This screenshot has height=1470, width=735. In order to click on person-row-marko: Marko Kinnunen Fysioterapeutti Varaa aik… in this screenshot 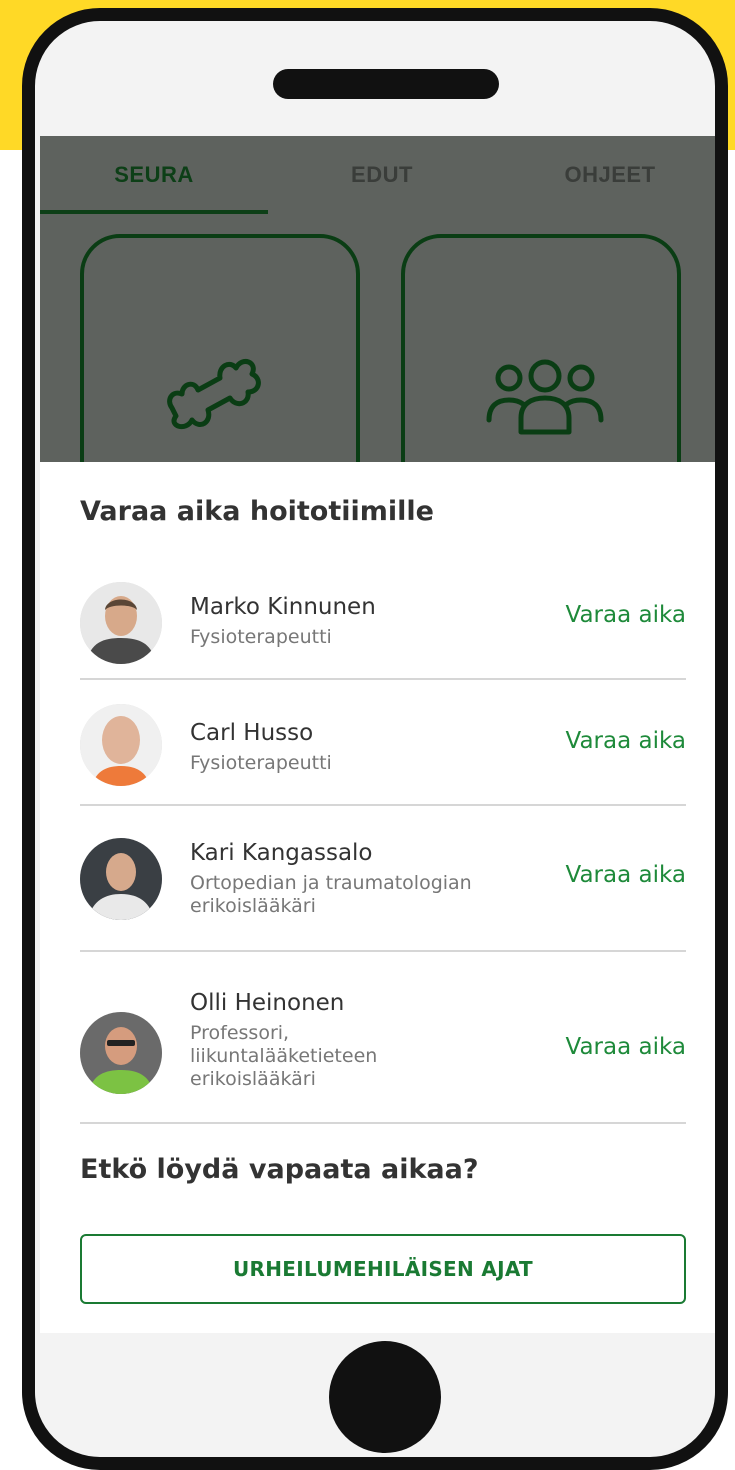, I will do `click(383, 622)`.